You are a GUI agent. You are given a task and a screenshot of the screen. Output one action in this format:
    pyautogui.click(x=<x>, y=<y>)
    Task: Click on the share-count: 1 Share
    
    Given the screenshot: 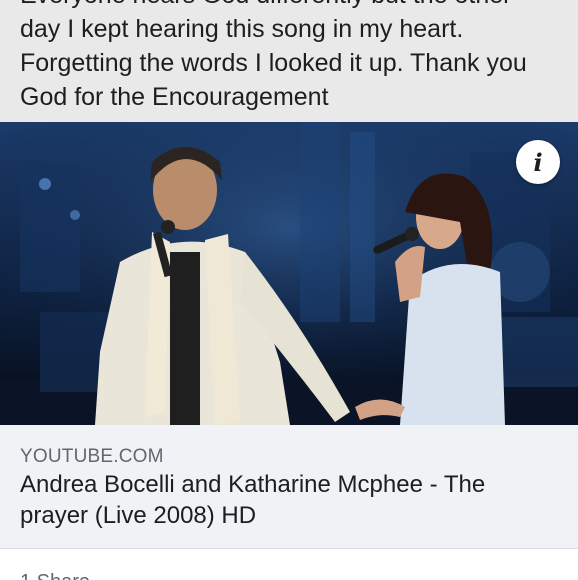 What is the action you would take?
    pyautogui.click(x=55, y=575)
    